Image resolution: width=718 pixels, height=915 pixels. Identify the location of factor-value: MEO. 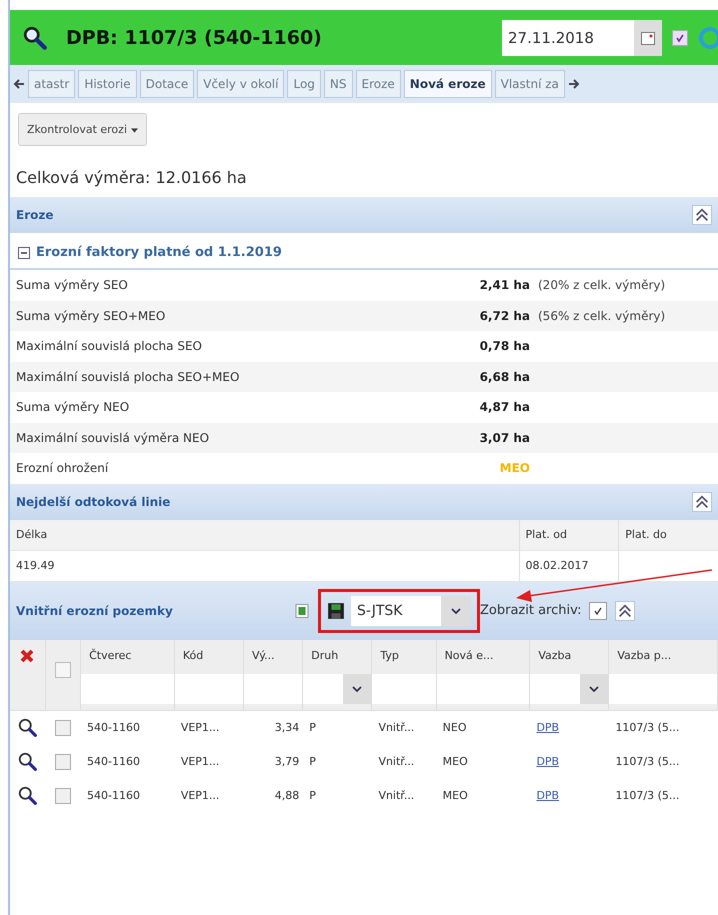
(514, 468).